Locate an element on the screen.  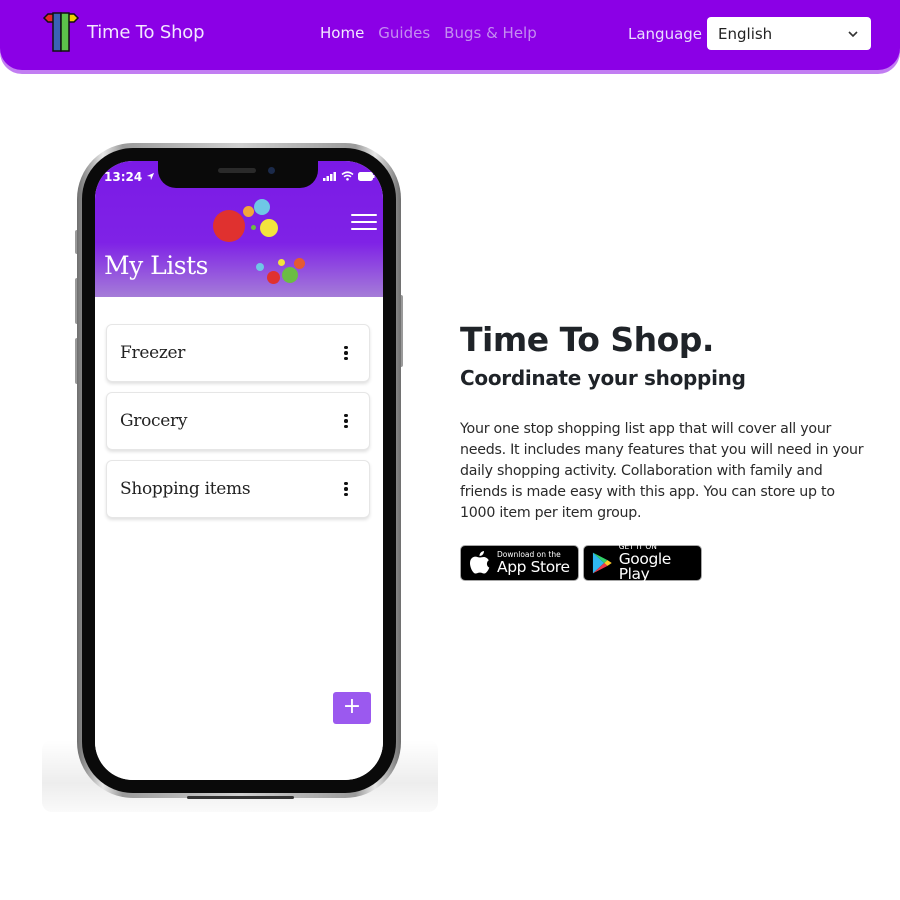
status-icons is located at coordinates (349, 176).